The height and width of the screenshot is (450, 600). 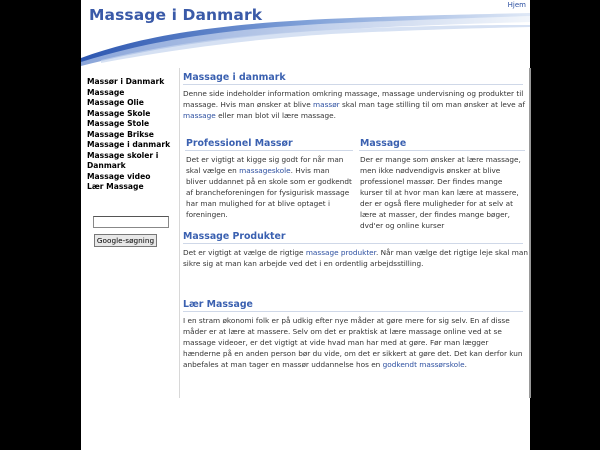 What do you see at coordinates (265, 170) in the screenshot?
I see `link-massageskole: massageskole` at bounding box center [265, 170].